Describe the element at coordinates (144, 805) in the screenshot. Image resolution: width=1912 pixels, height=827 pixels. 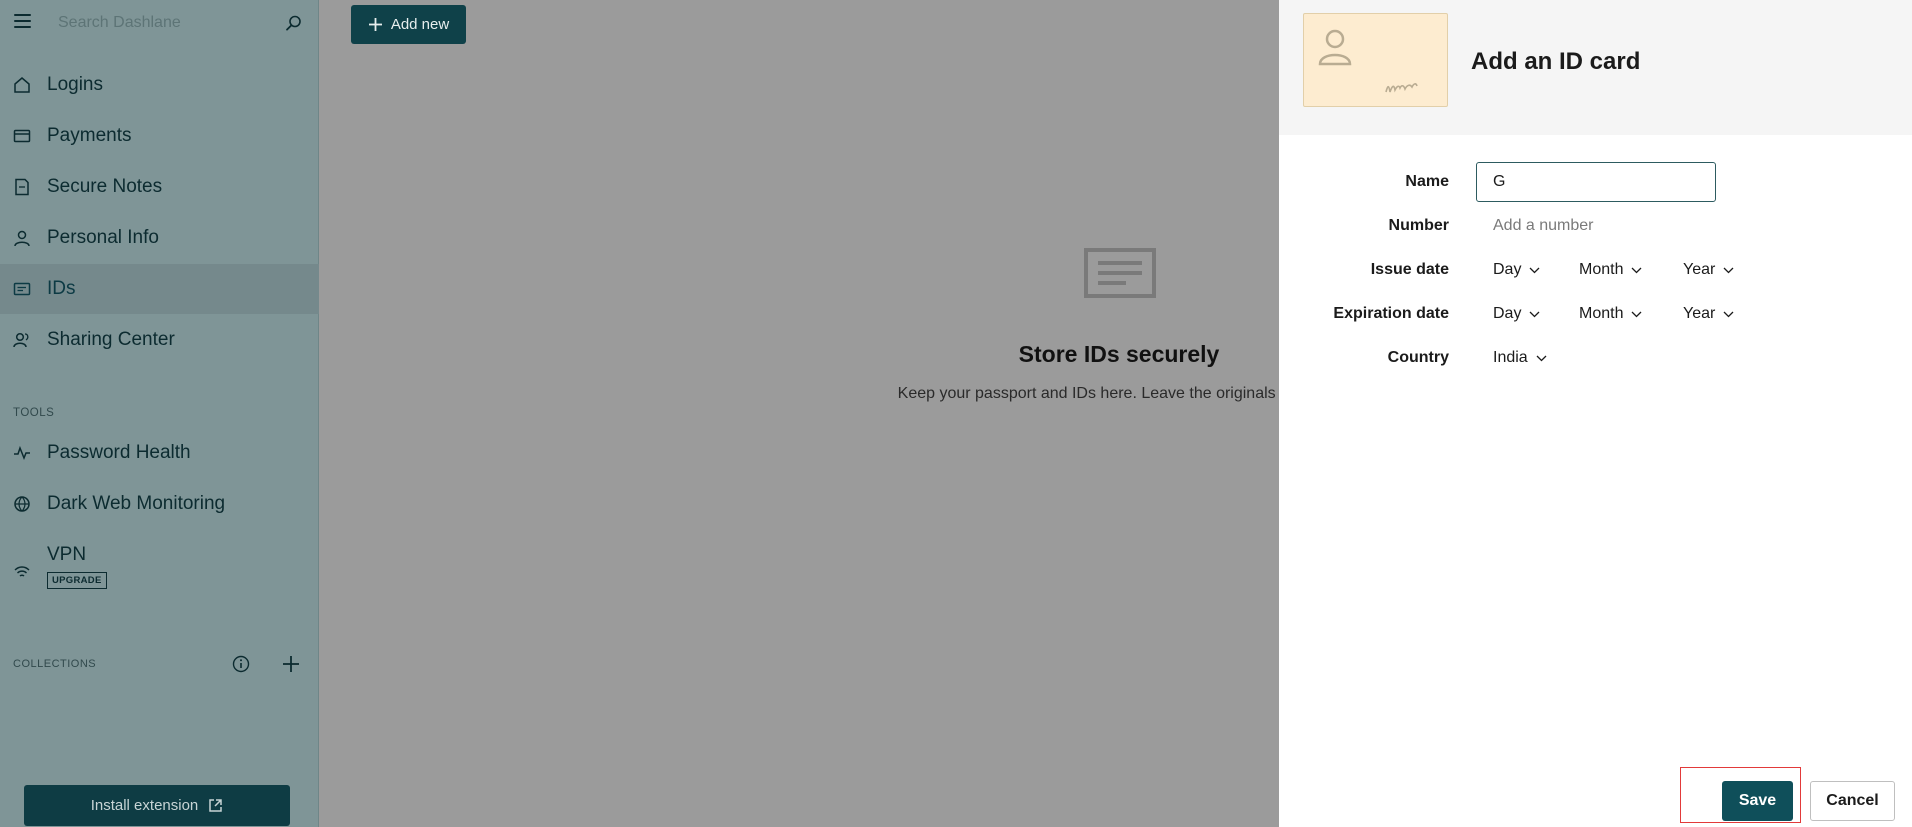
I see `install-extension-label: Install extension` at that location.